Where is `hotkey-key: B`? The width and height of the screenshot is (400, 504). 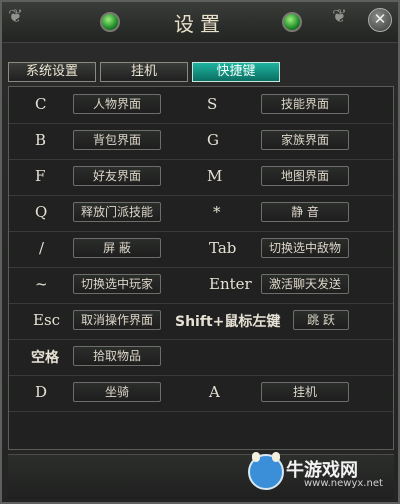
hotkey-key: B is located at coordinates (41, 140).